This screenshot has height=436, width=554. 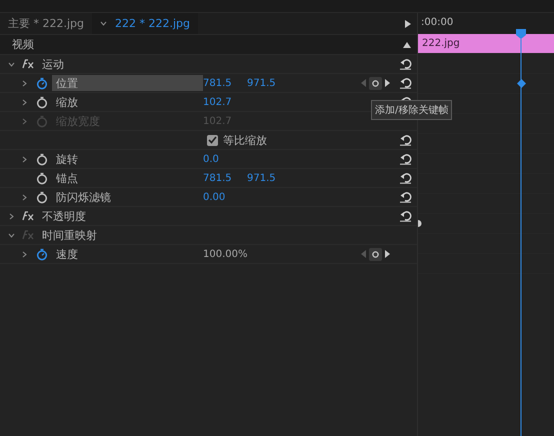 I want to click on checkbox-label: 等比缩放, so click(x=245, y=140).